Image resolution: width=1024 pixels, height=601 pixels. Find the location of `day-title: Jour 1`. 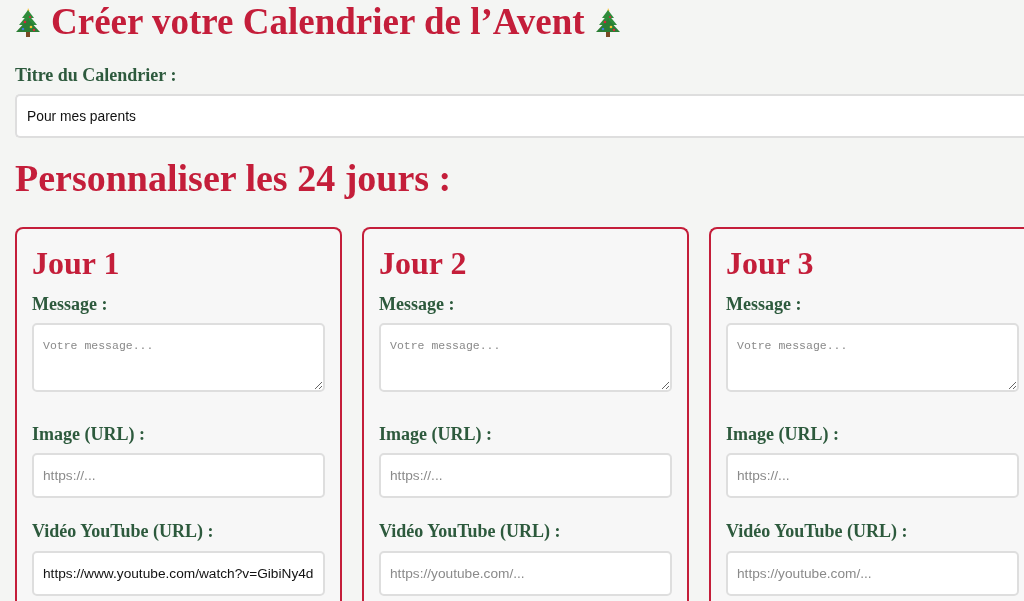

day-title: Jour 1 is located at coordinates (76, 263).